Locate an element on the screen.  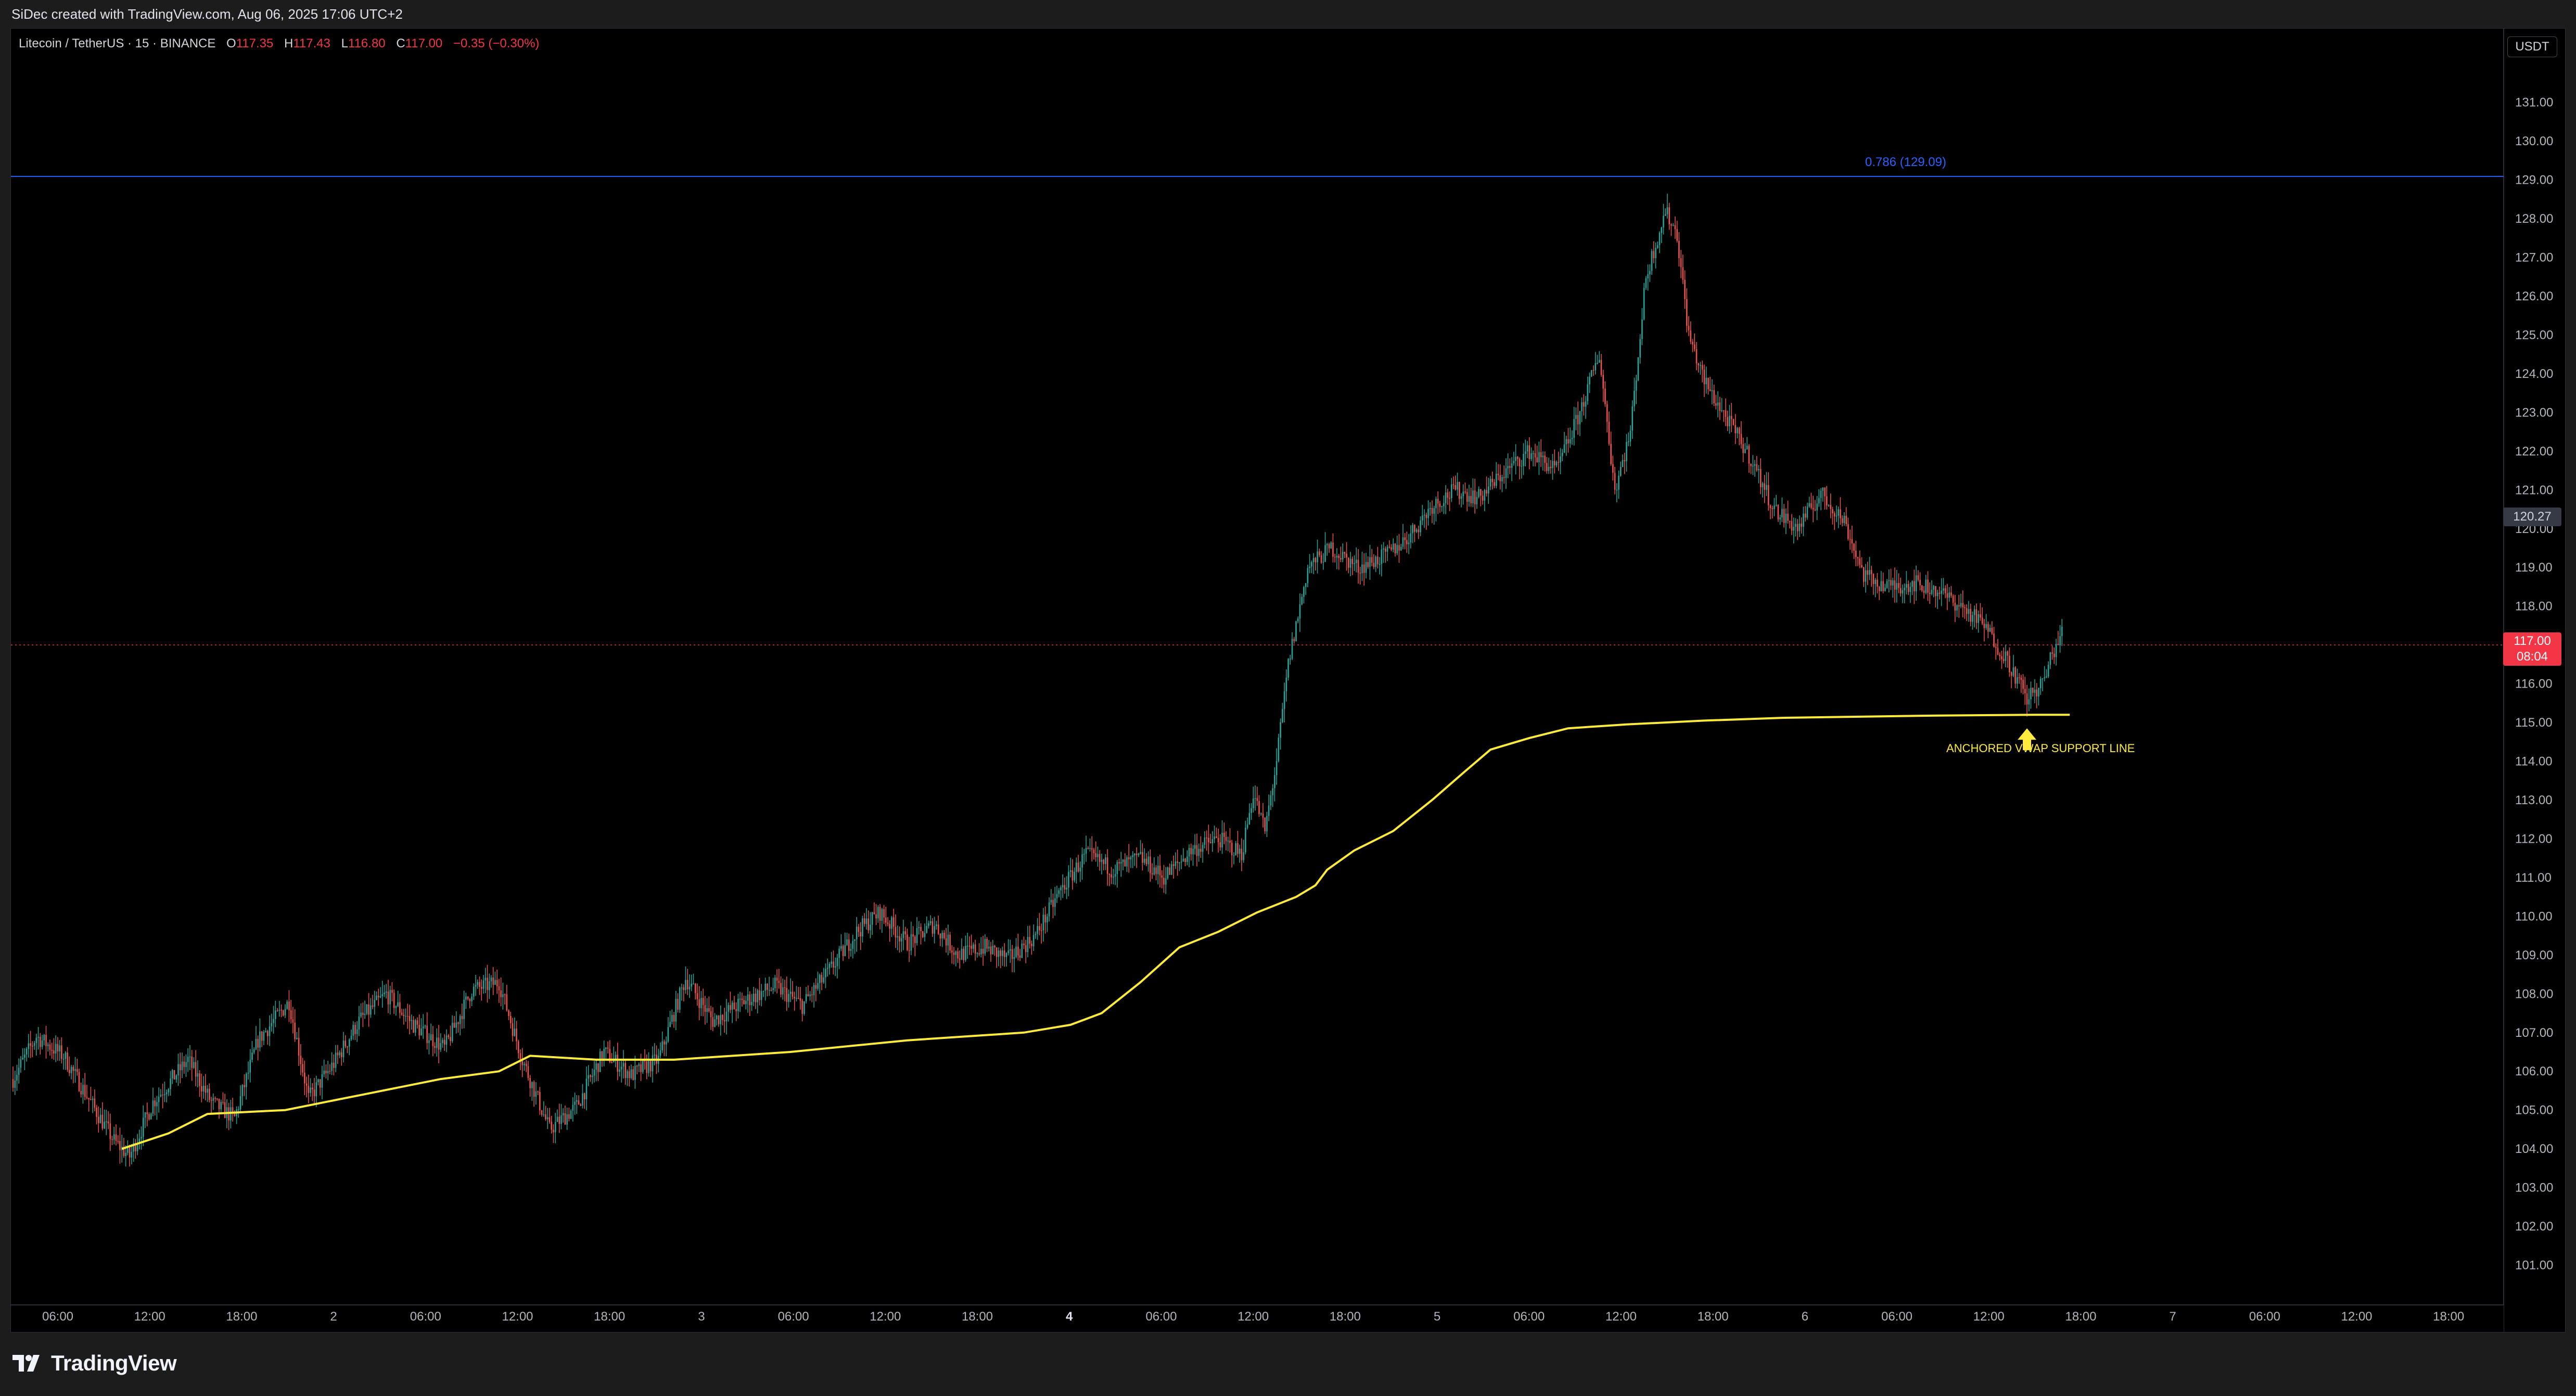
time-tick-label: 06:00 is located at coordinates (1529, 1317).